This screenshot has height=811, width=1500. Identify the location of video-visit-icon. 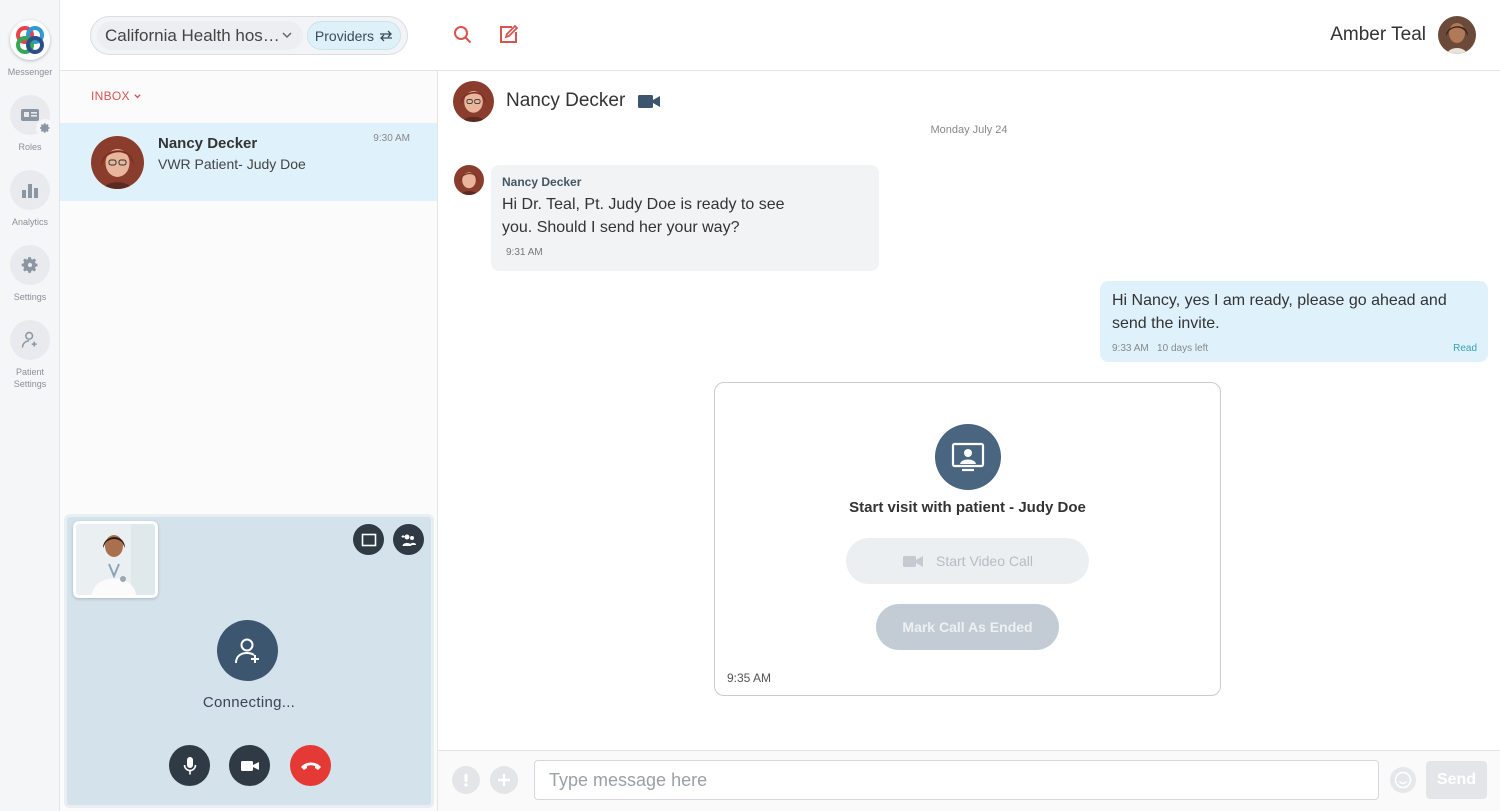
(968, 457).